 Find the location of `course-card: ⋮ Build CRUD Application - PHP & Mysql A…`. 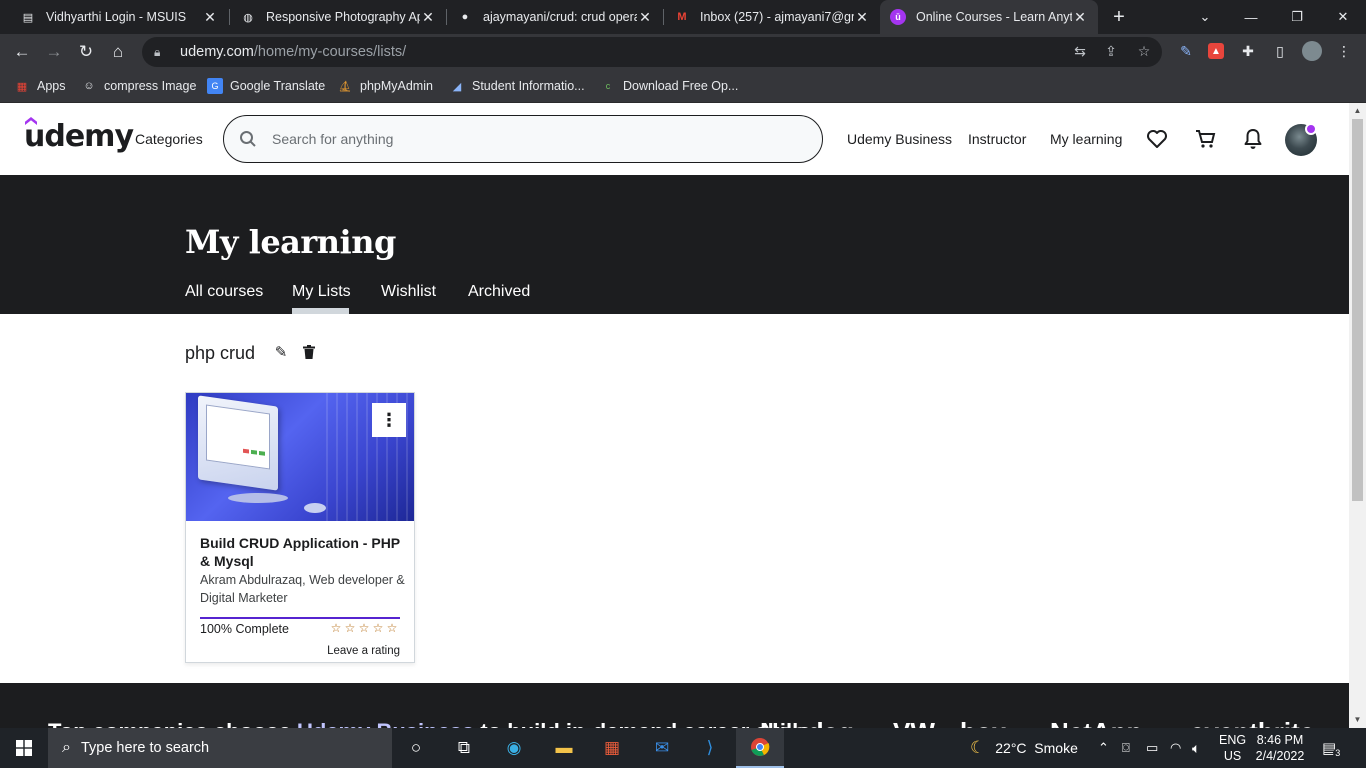

course-card: ⋮ Build CRUD Application - PHP & Mysql A… is located at coordinates (300, 527).